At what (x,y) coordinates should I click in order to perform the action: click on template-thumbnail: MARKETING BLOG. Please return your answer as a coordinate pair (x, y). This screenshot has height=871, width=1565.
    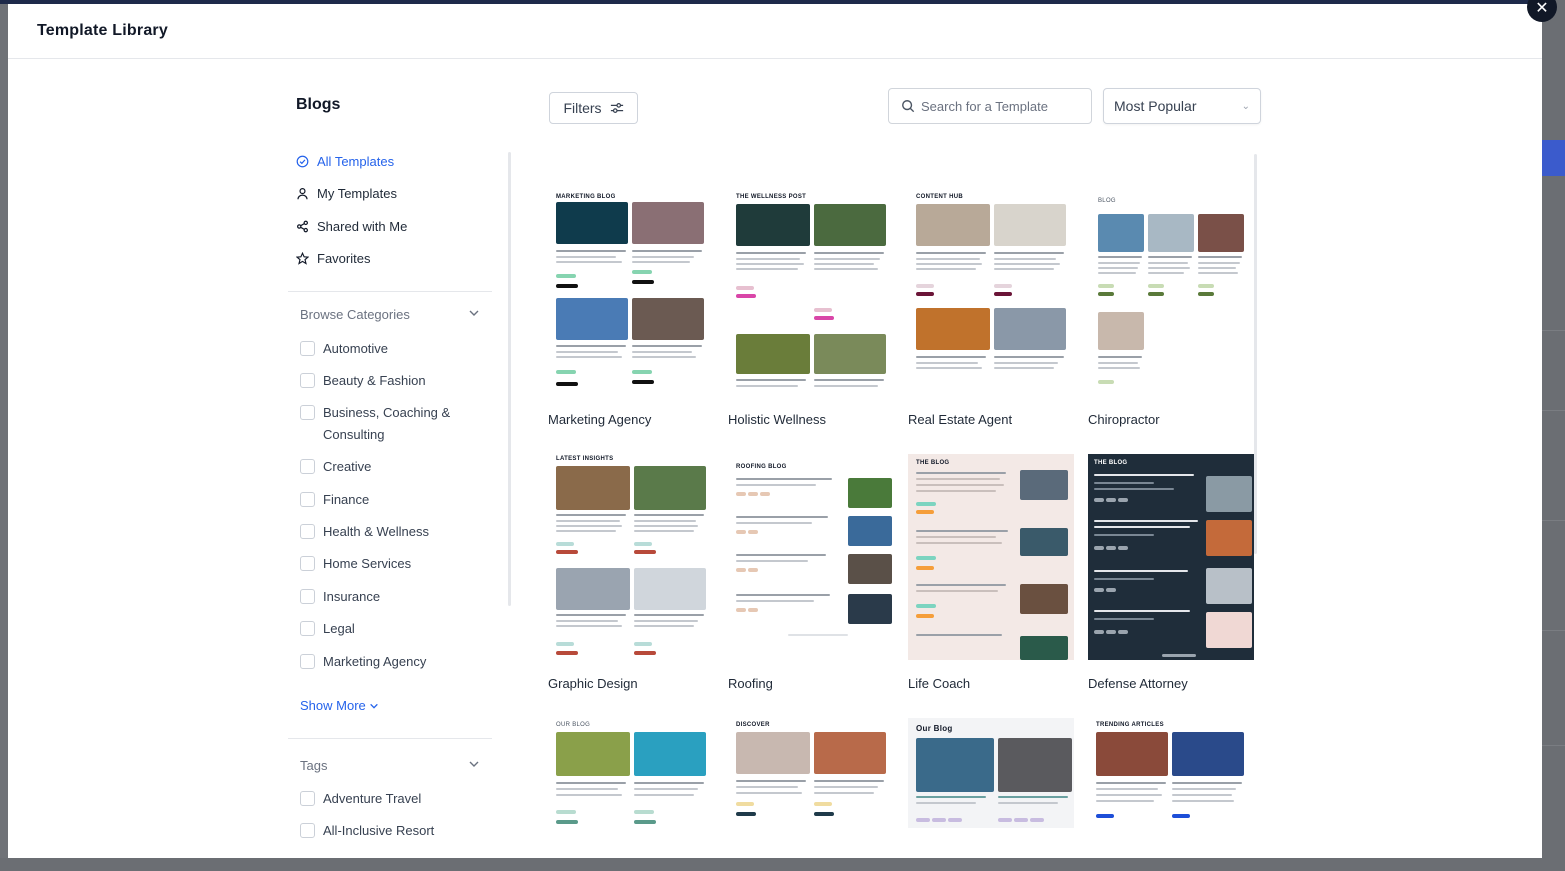
    Looking at the image, I should click on (631, 293).